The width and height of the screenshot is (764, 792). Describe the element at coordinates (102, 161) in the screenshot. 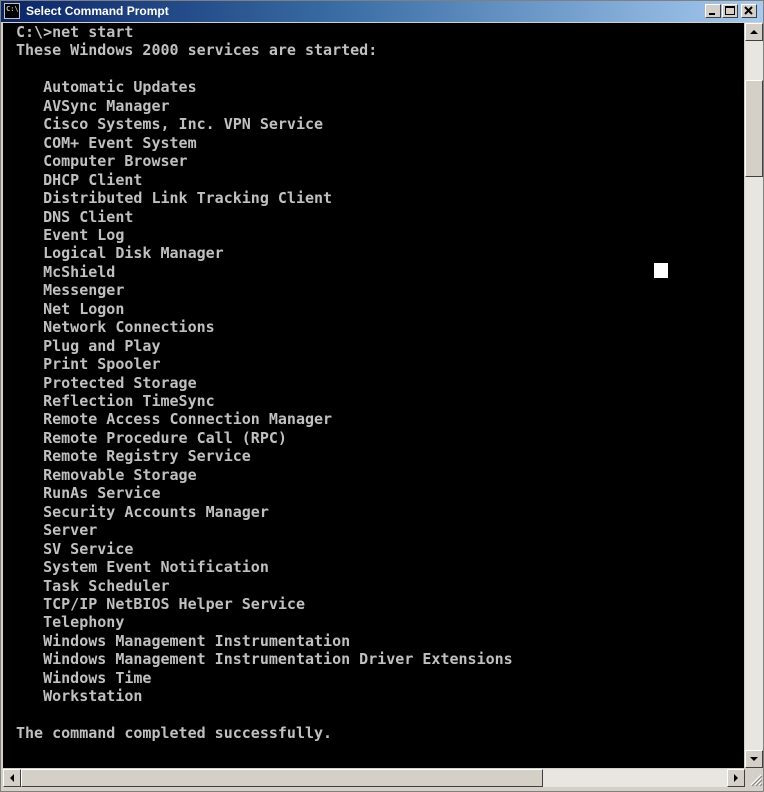

I see `console-line: Computer Browser` at that location.